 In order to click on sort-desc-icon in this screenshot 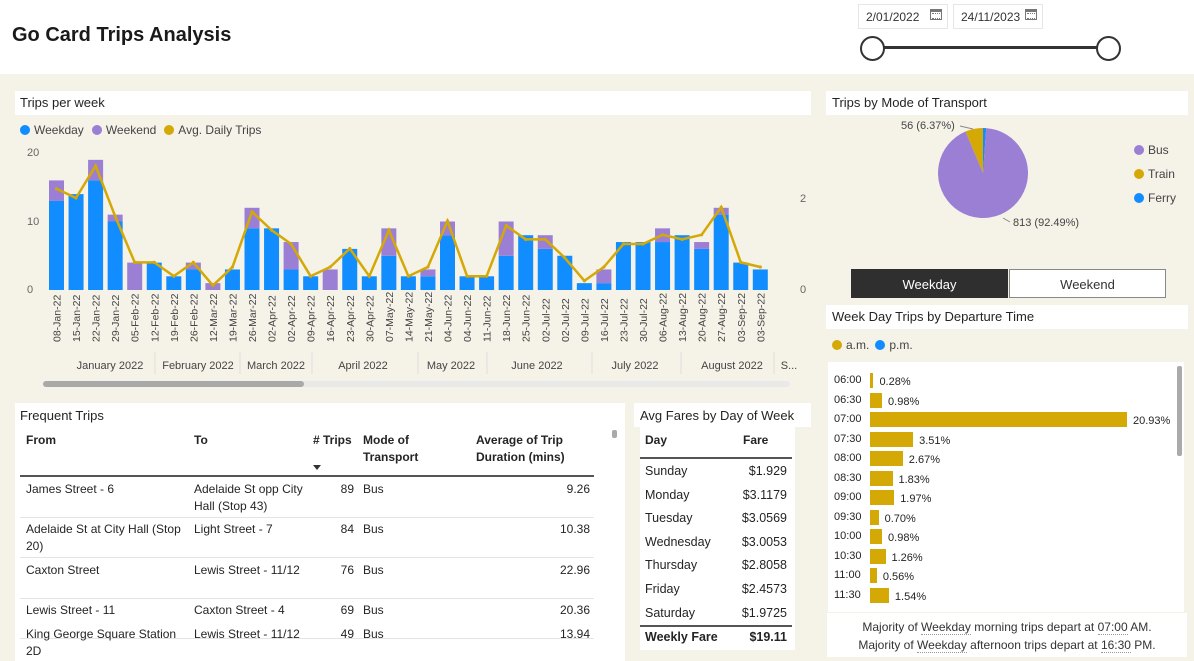, I will do `click(317, 467)`.